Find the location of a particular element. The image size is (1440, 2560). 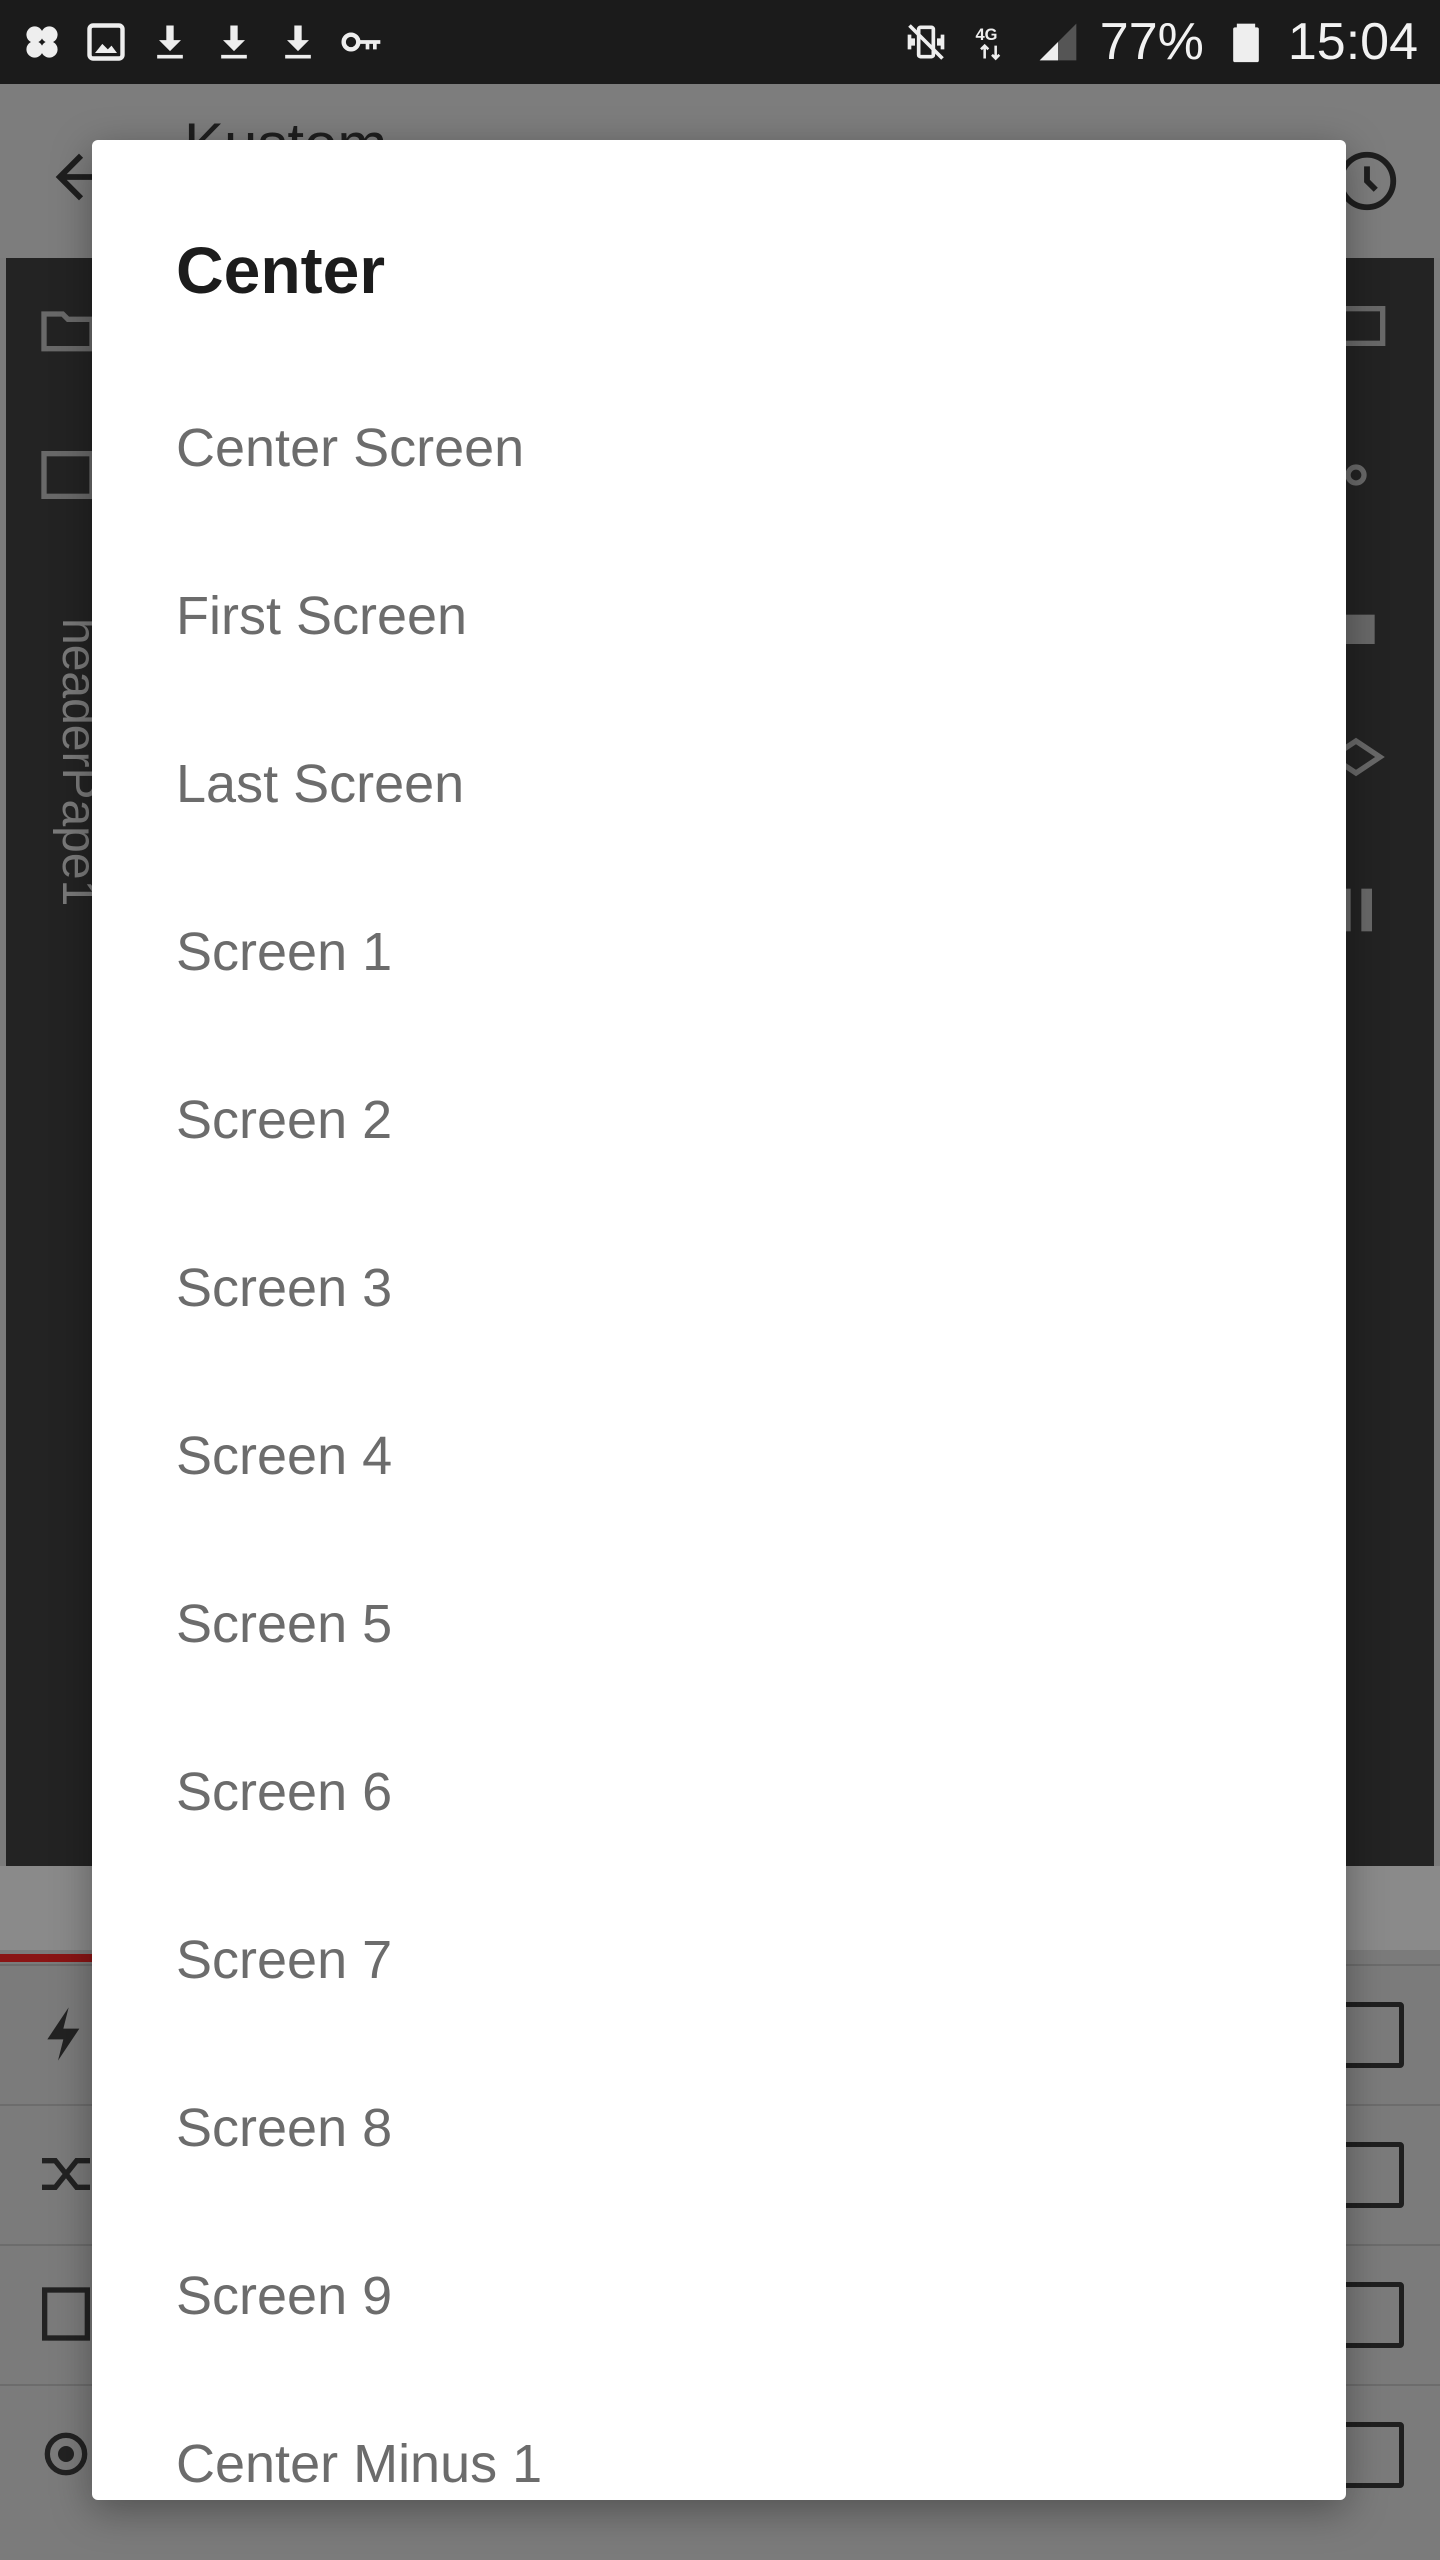

option-center-screen: Center Screen is located at coordinates (719, 448).